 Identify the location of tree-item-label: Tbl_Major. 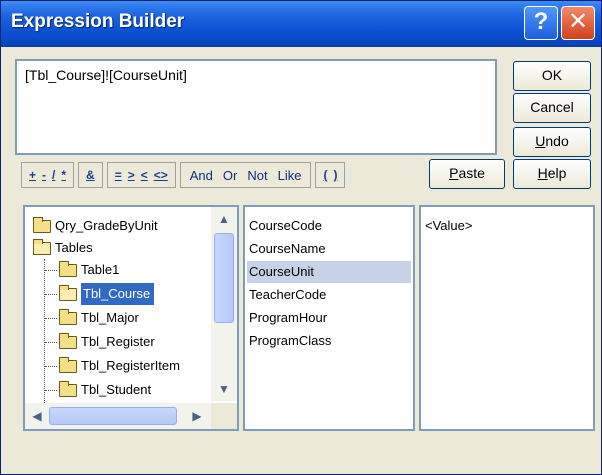
(110, 317).